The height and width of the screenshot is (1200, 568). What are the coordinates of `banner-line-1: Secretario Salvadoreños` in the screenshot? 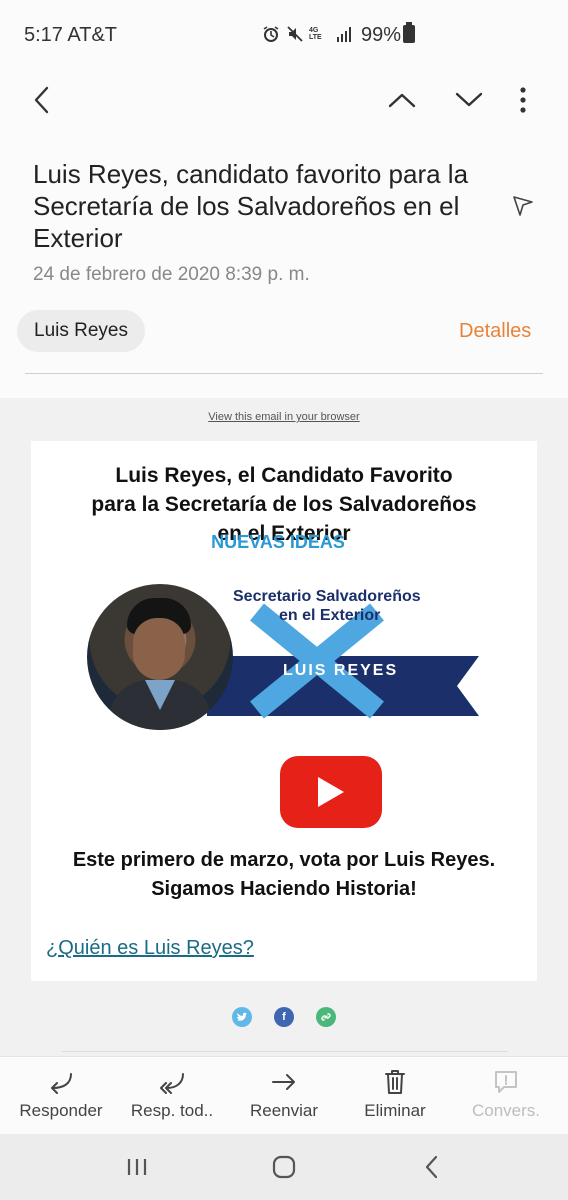 It's located at (327, 596).